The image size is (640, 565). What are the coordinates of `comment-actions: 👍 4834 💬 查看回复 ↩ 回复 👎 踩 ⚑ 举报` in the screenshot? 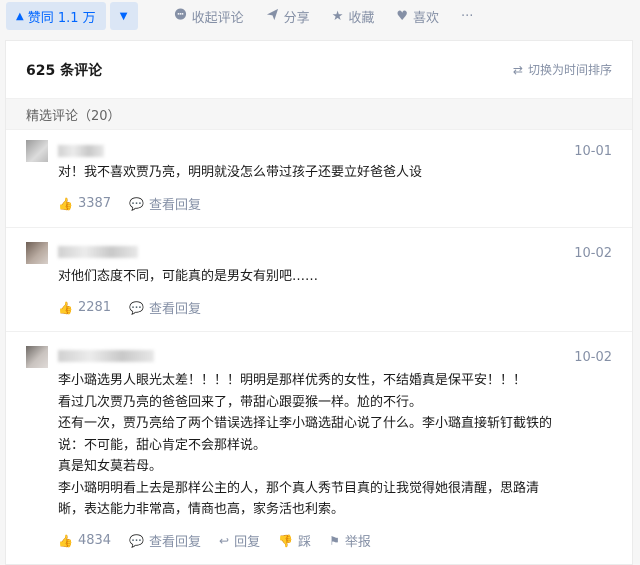 It's located at (319, 541).